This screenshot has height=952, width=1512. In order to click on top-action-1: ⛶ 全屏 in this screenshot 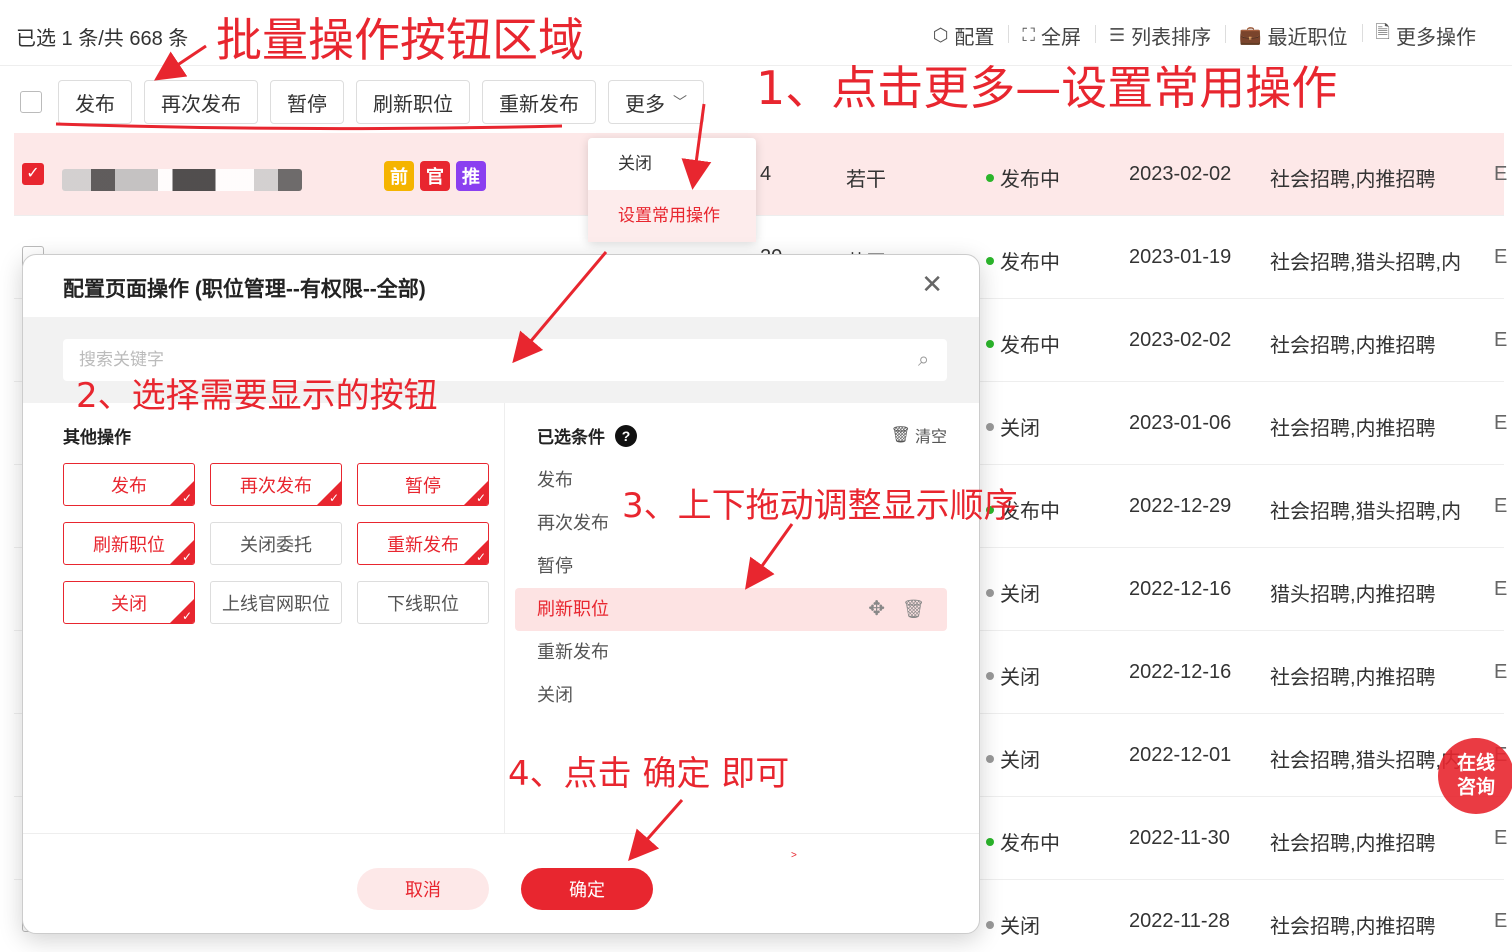, I will do `click(1051, 35)`.